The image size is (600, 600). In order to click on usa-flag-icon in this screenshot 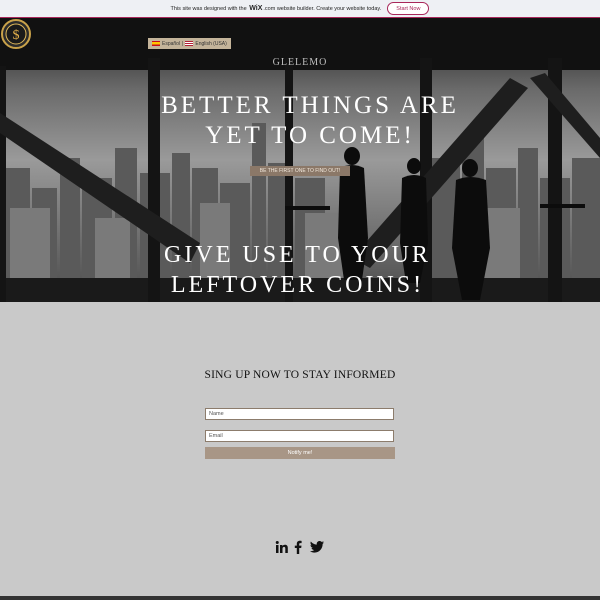, I will do `click(189, 43)`.